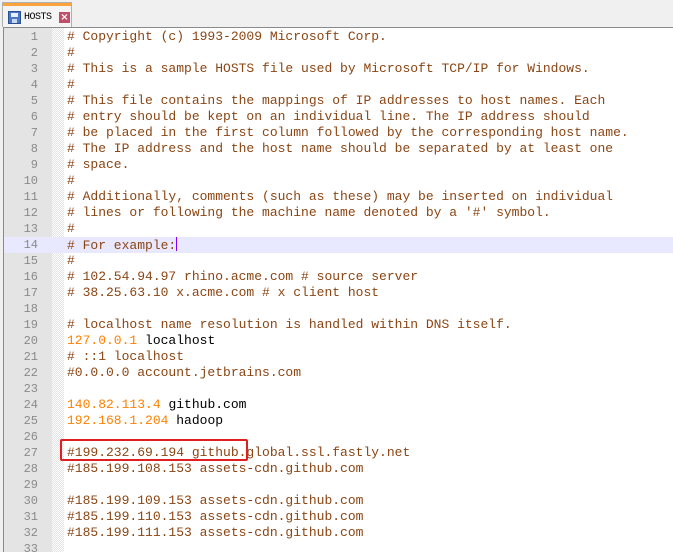 The height and width of the screenshot is (552, 673). What do you see at coordinates (145, 421) in the screenshot?
I see `line-text: 192.168.1.204 hadoop` at bounding box center [145, 421].